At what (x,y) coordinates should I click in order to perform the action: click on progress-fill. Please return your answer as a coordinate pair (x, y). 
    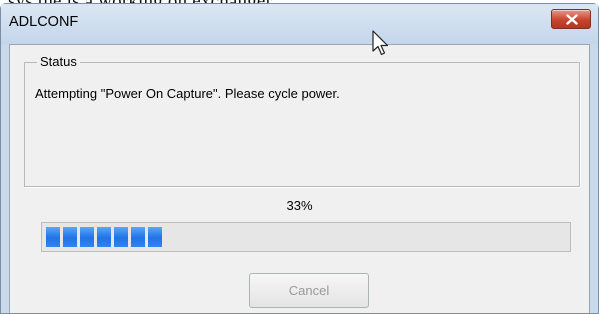
    Looking at the image, I should click on (104, 237).